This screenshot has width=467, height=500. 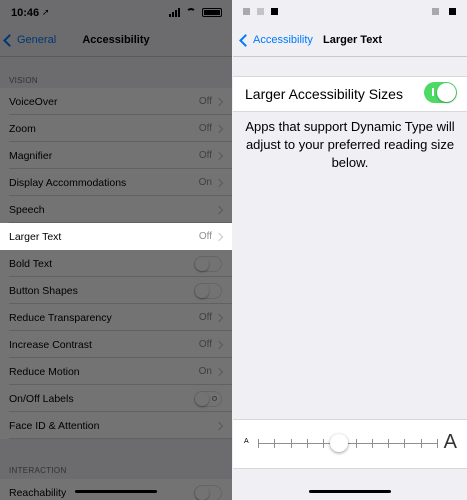 I want to click on settings-row: Display Accommodations On, so click(x=116, y=182).